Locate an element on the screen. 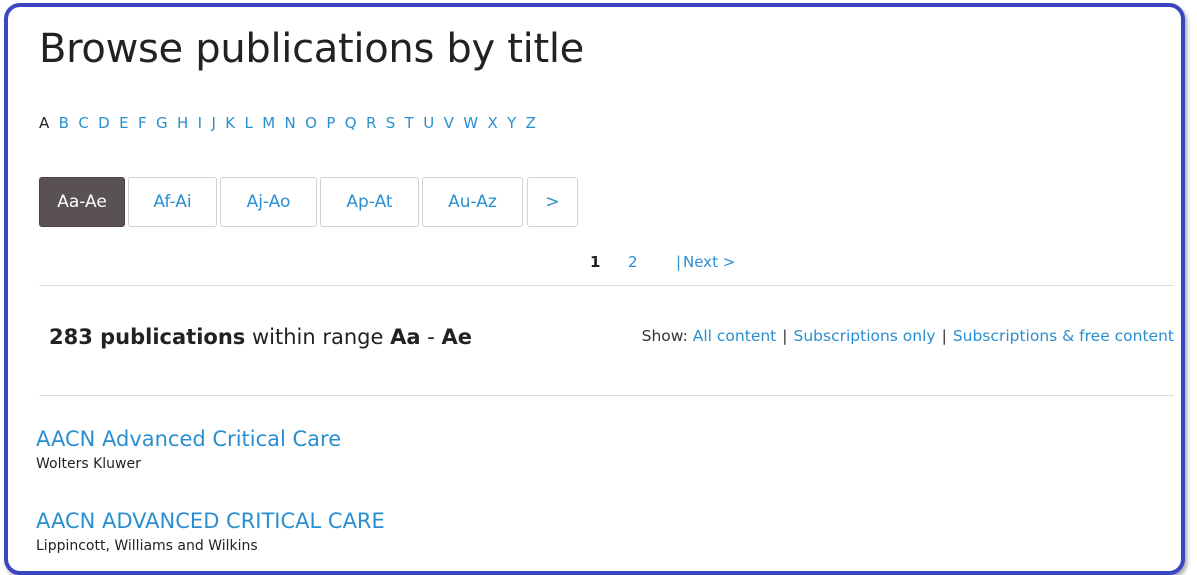 This screenshot has width=1197, height=575. range-tab-af-ai: Af-Ai is located at coordinates (172, 202).